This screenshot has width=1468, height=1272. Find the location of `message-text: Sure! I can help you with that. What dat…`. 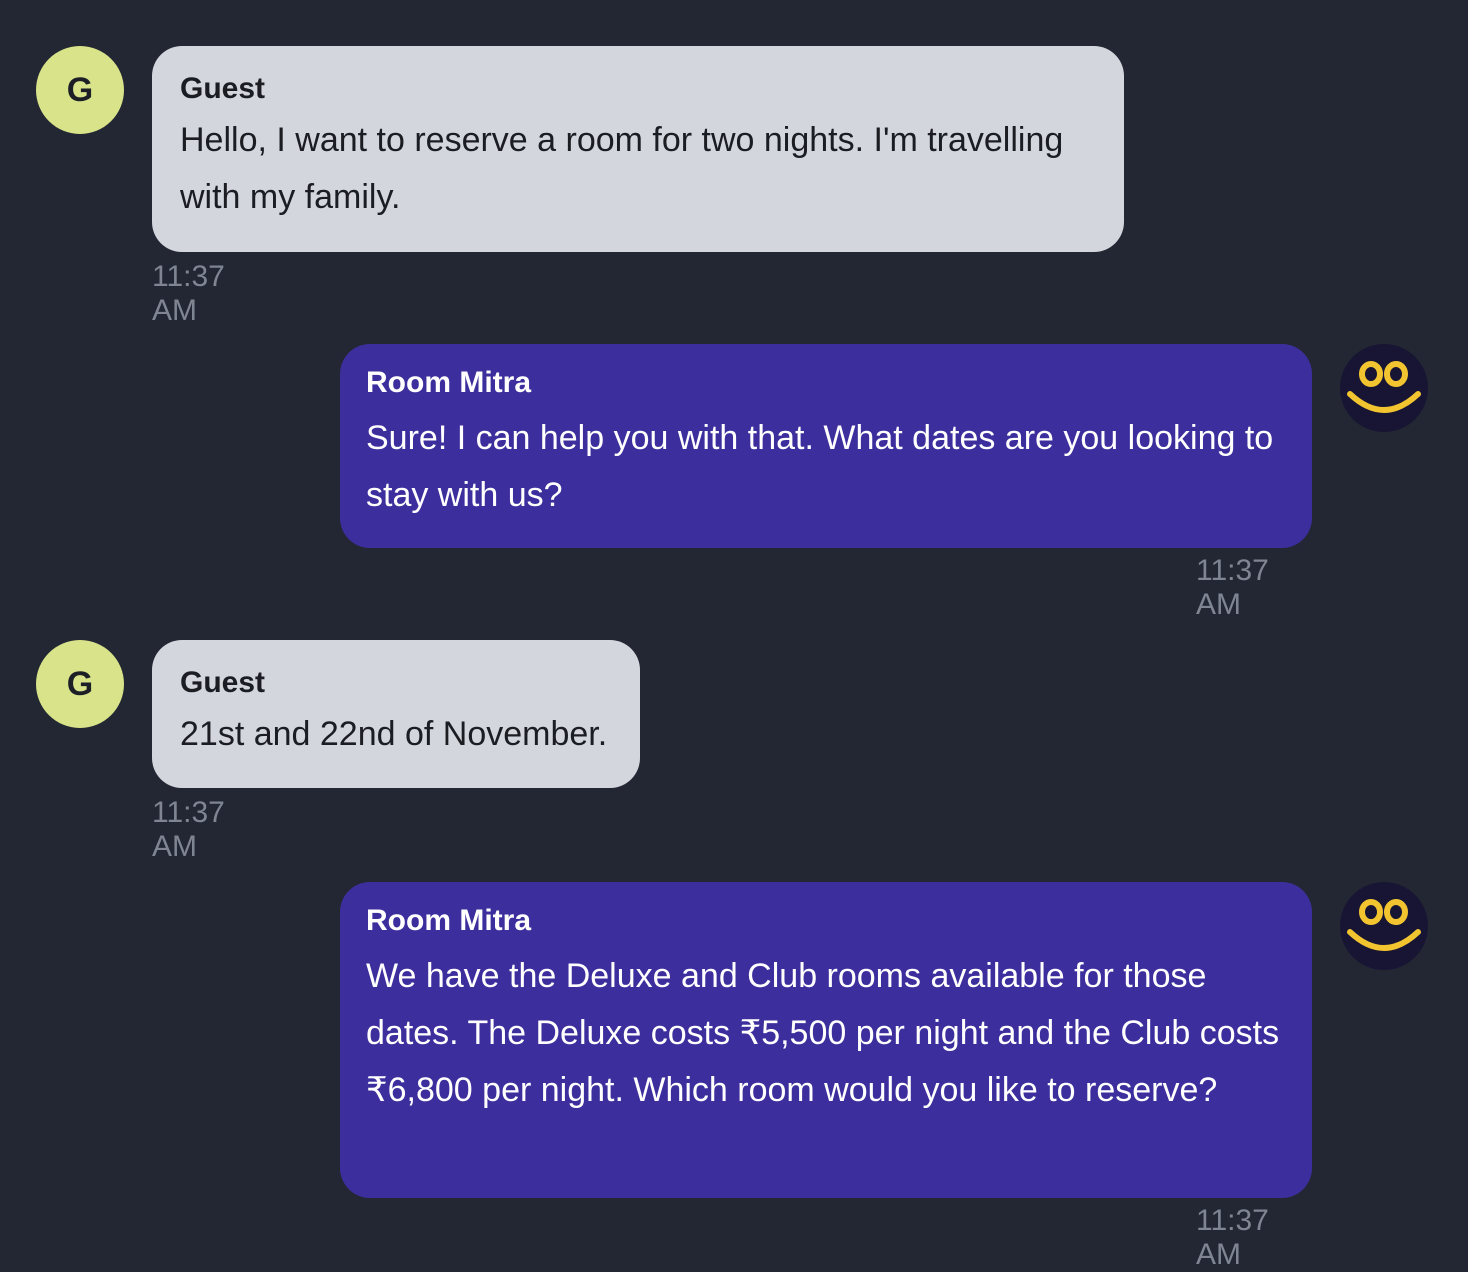

message-text: Sure! I can help you with that. What dat… is located at coordinates (820, 466).